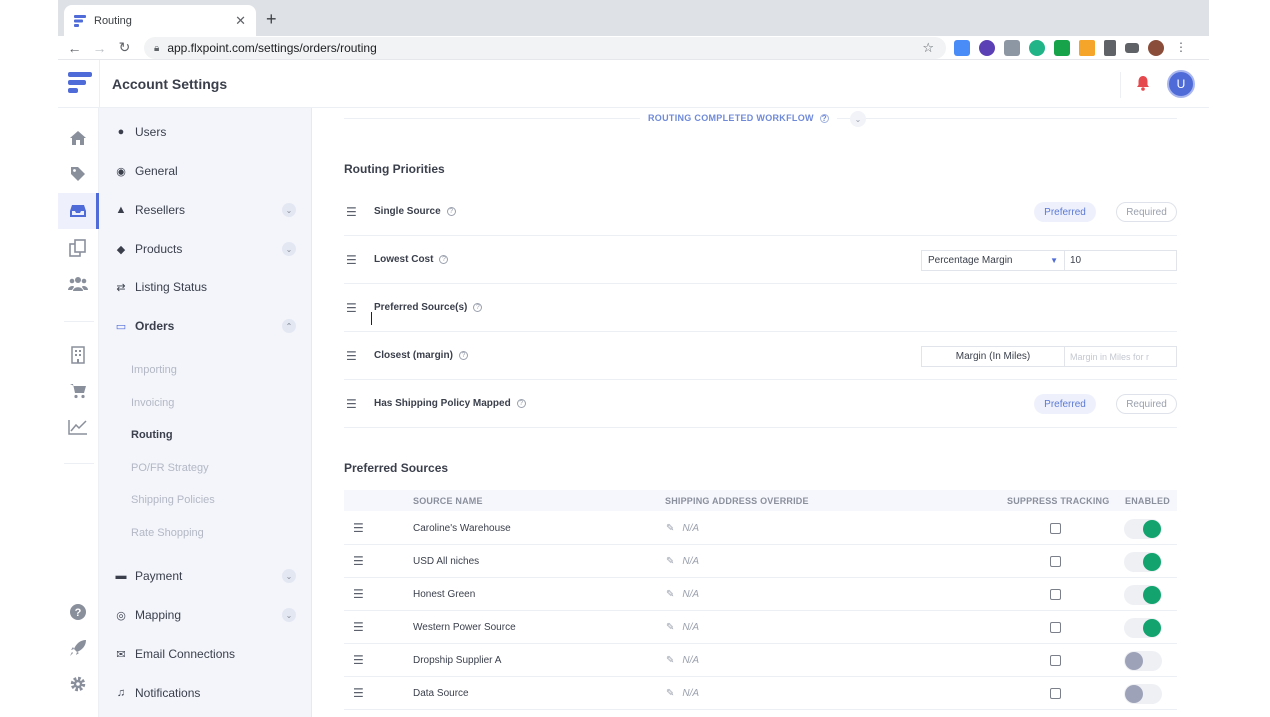  What do you see at coordinates (124, 47) in the screenshot?
I see `reload-icon: ↻` at bounding box center [124, 47].